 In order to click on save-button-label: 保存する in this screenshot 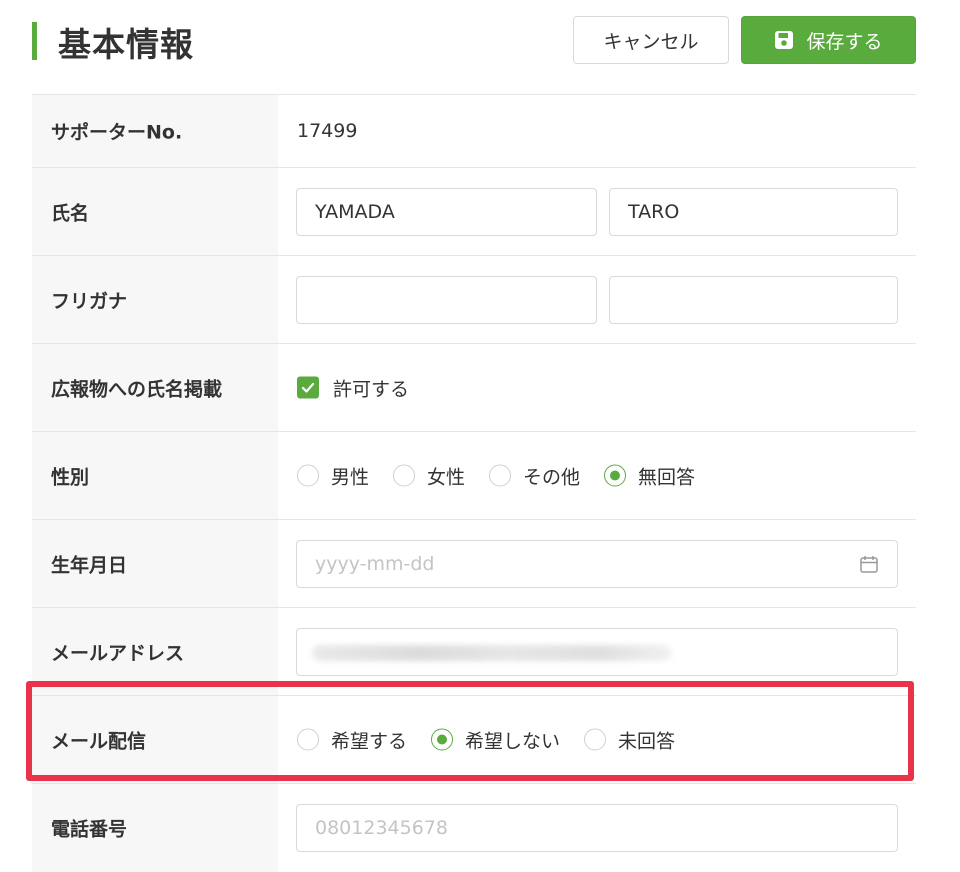, I will do `click(844, 41)`.